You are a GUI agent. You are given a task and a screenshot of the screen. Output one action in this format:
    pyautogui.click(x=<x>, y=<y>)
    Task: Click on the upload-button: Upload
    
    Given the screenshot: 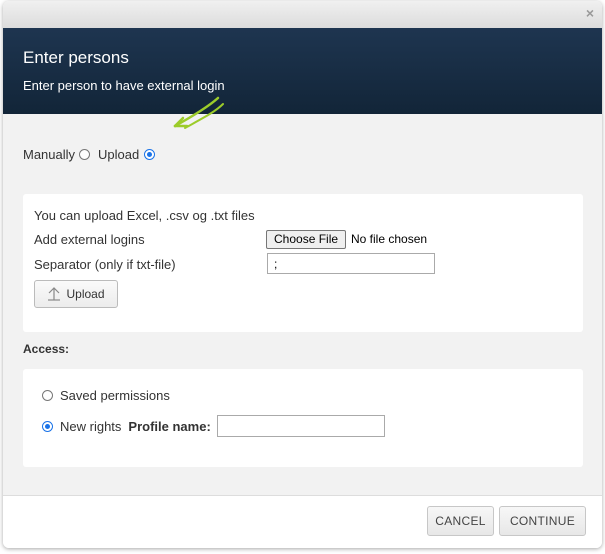 What is the action you would take?
    pyautogui.click(x=76, y=294)
    